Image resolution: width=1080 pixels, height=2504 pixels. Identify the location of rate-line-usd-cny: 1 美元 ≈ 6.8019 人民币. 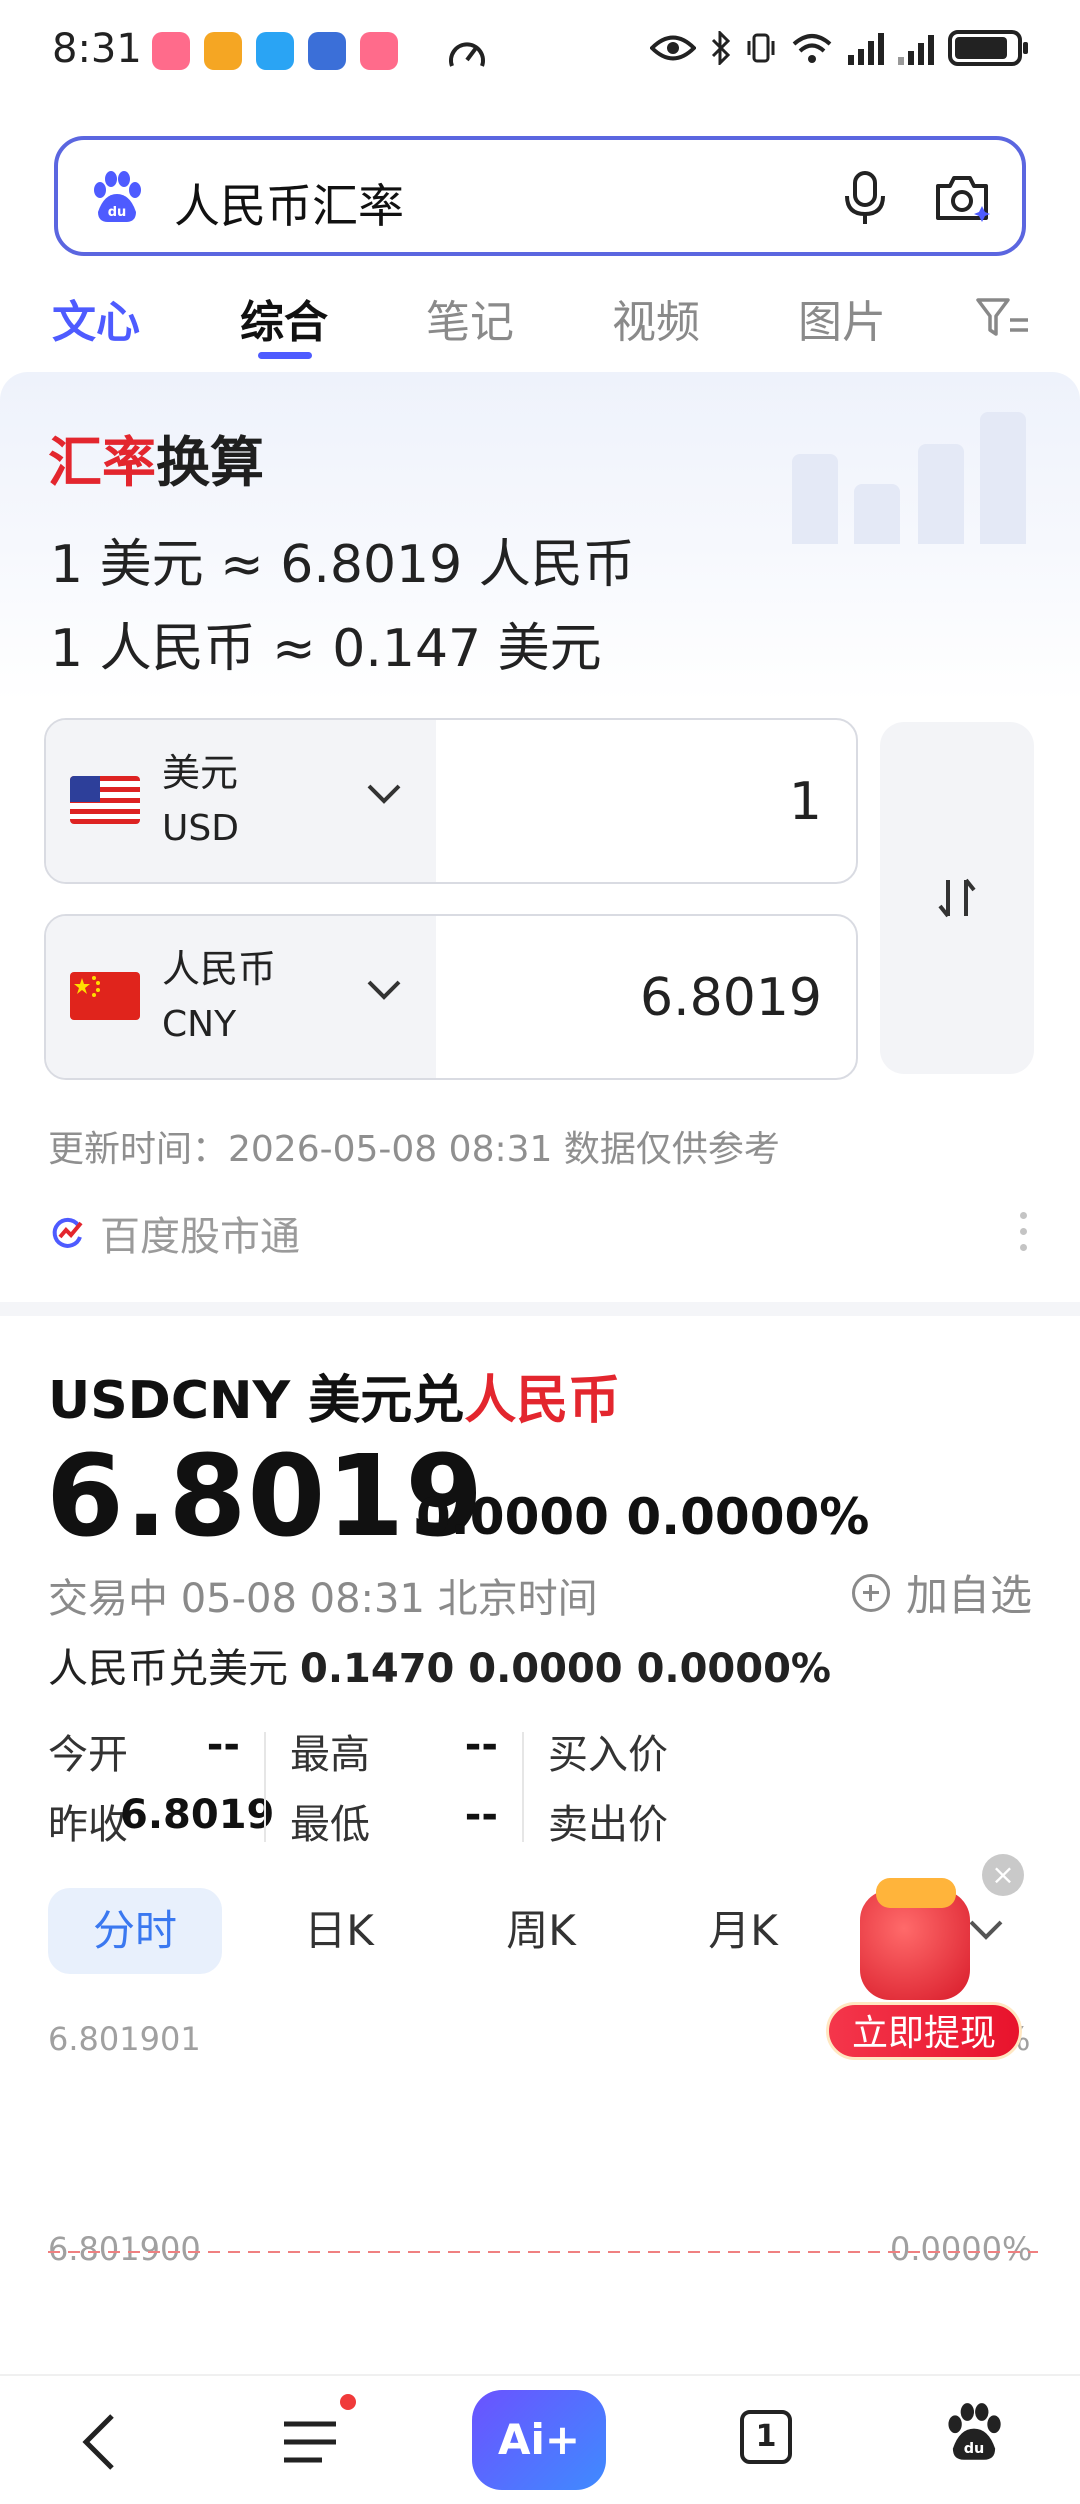
(342, 565).